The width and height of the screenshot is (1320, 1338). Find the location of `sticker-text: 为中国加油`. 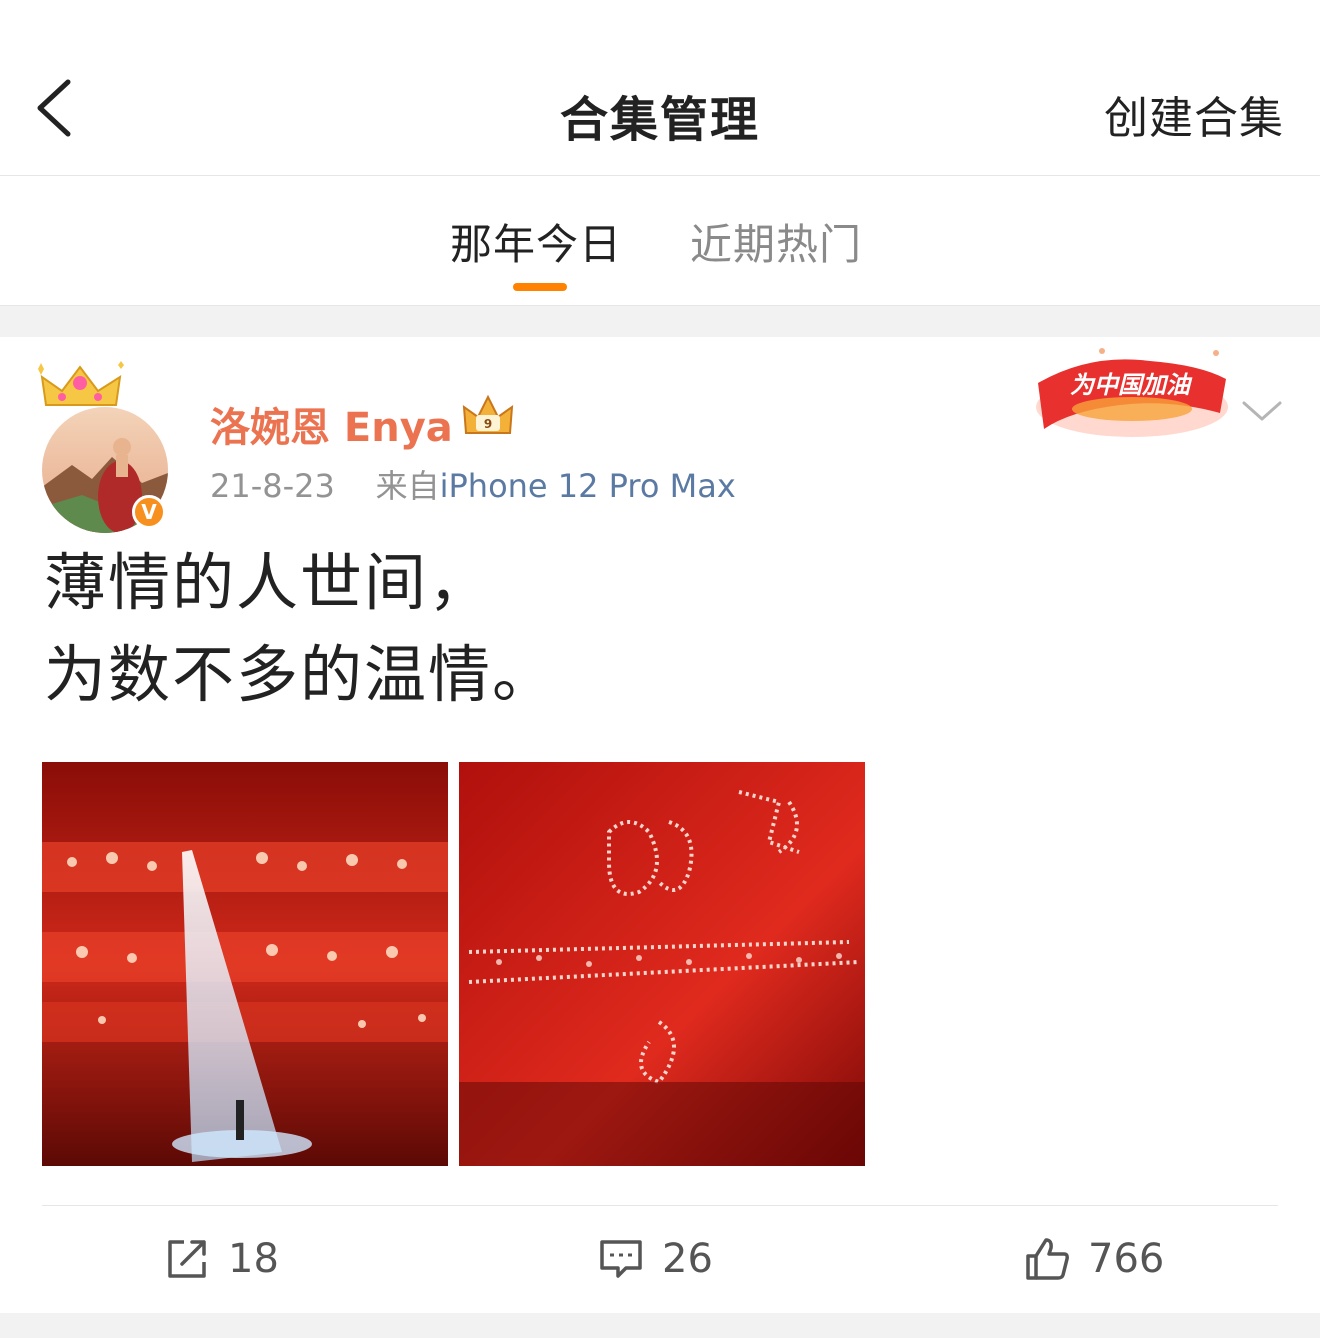

sticker-text: 为中国加油 is located at coordinates (1131, 385).